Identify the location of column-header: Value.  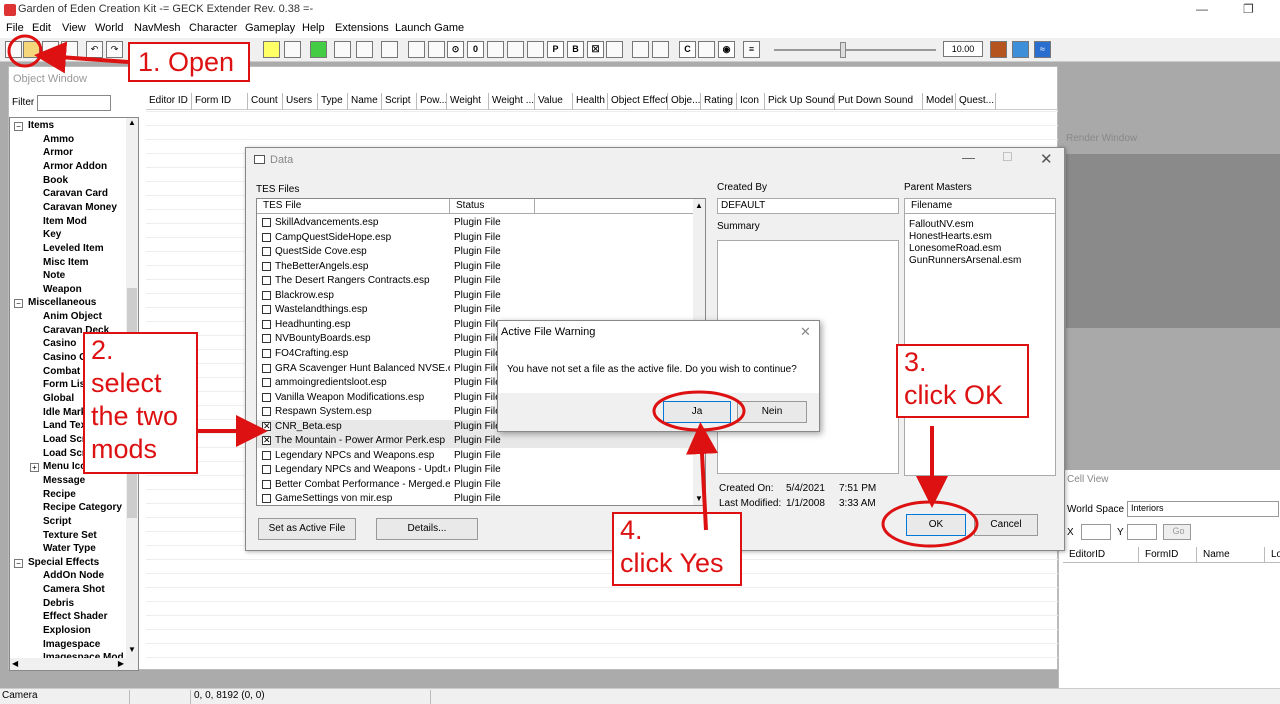
(554, 101).